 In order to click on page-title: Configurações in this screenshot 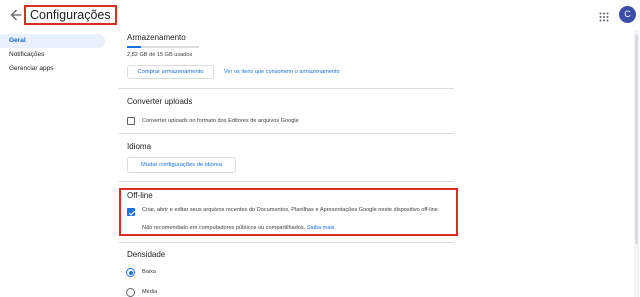, I will do `click(70, 15)`.